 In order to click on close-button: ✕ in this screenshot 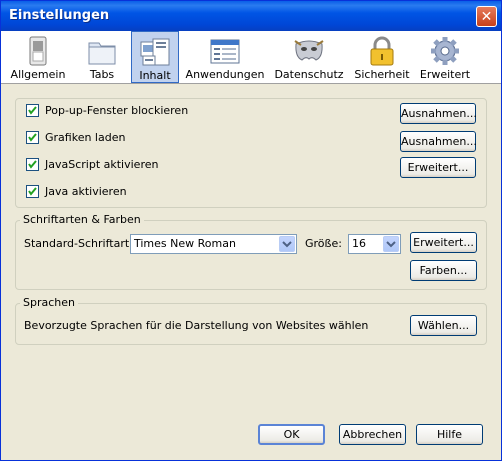, I will do `click(486, 16)`.